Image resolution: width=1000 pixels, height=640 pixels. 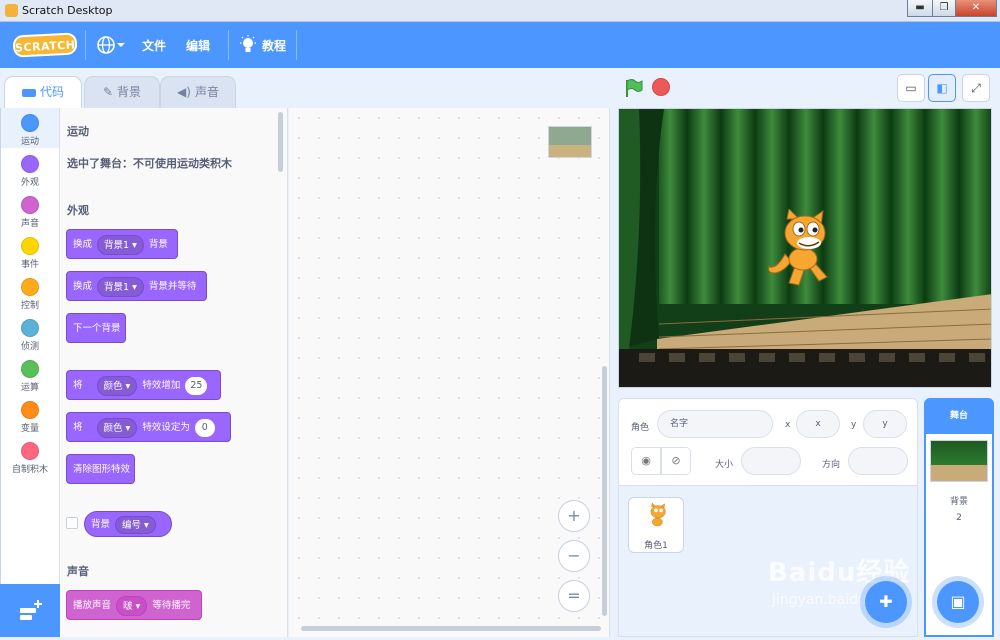 I want to click on stop-button, so click(x=661, y=87).